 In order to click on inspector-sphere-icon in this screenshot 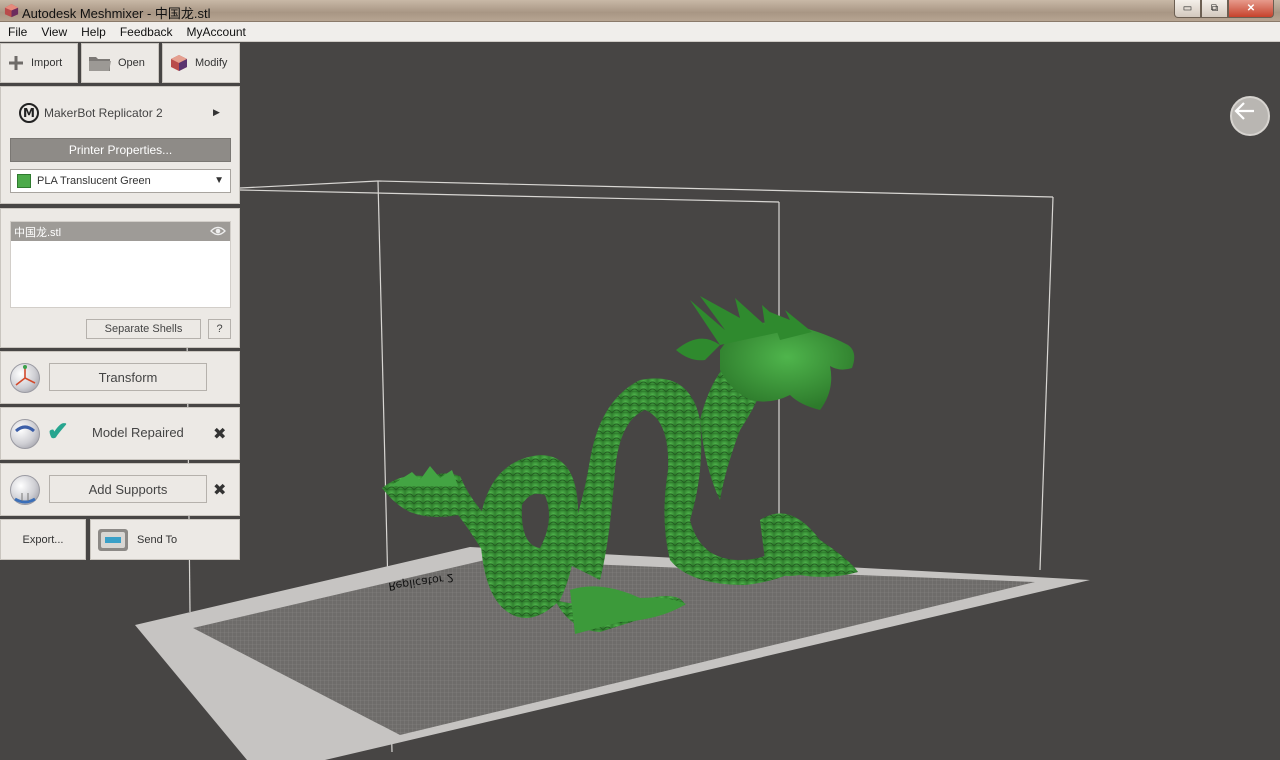, I will do `click(25, 434)`.